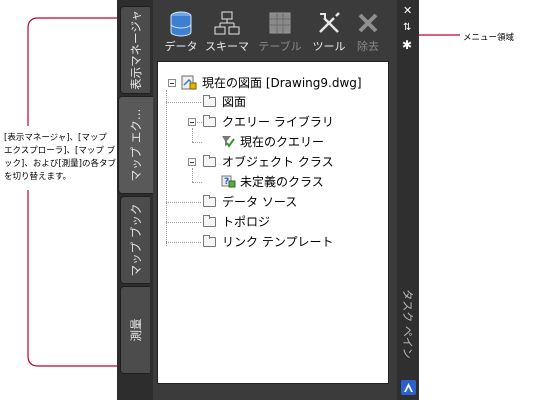 Image resolution: width=550 pixels, height=400 pixels. Describe the element at coordinates (277, 242) in the screenshot. I see `tree-item-link-templates: リンク テンプレート` at that location.